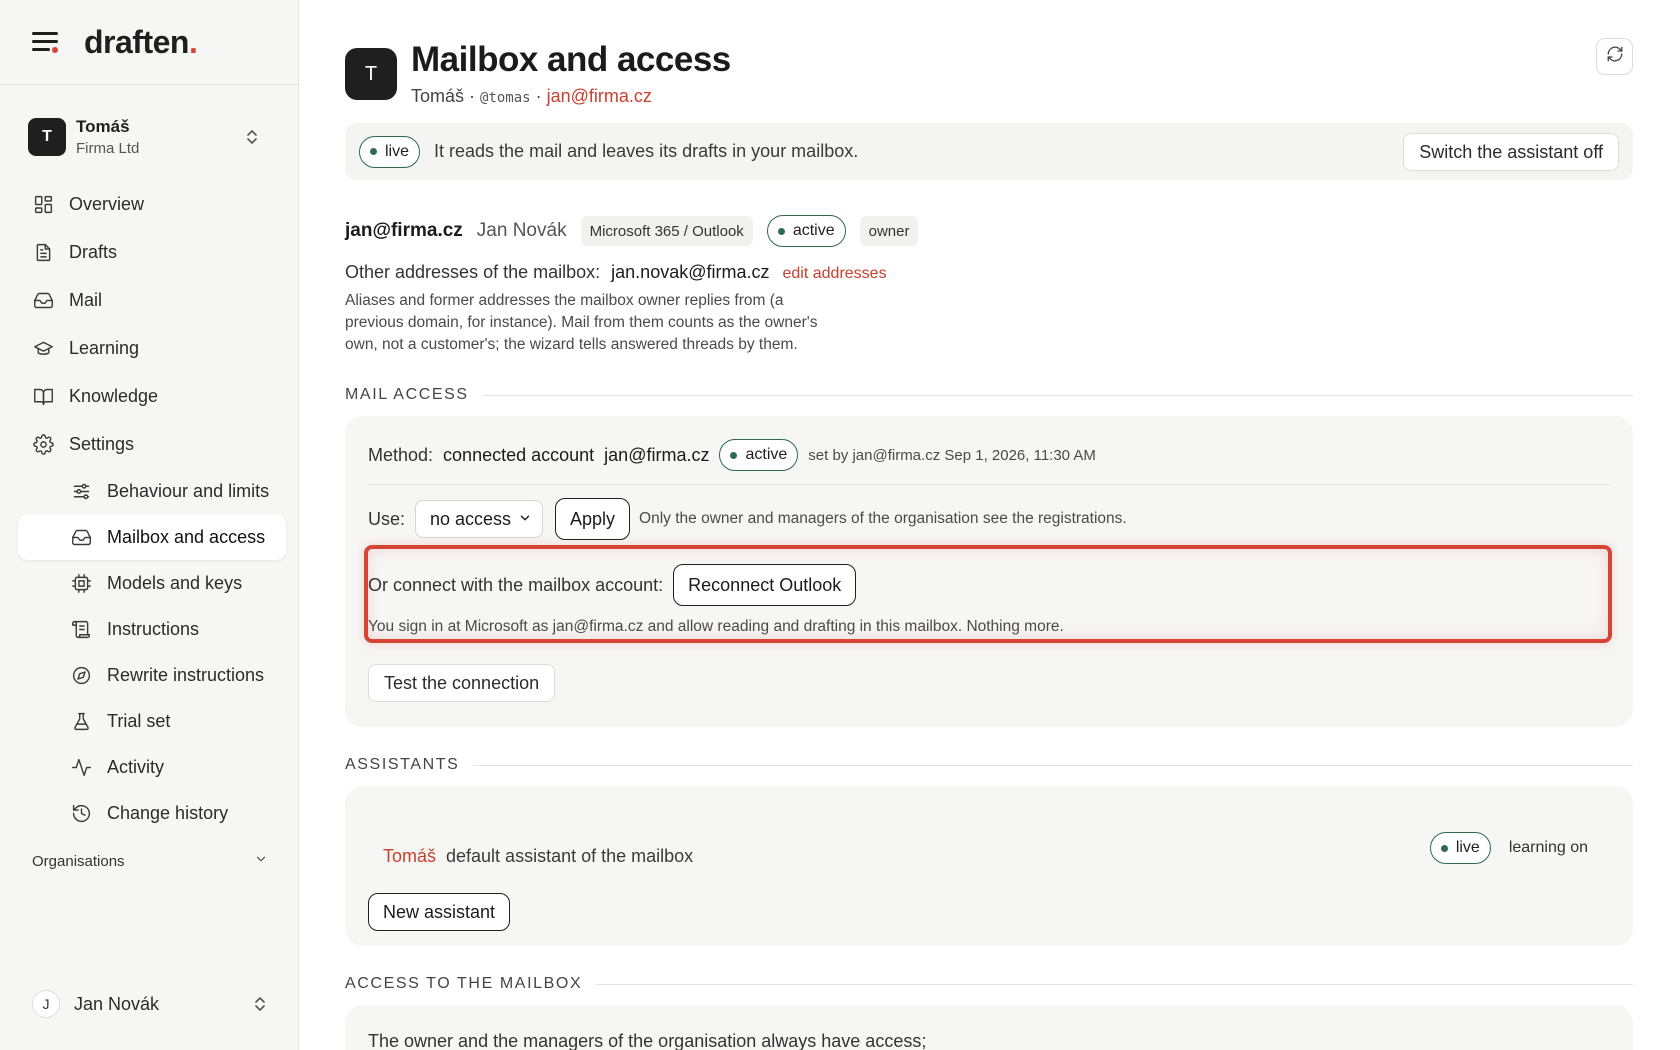 This screenshot has height=1050, width=1680. I want to click on document-icon, so click(43, 252).